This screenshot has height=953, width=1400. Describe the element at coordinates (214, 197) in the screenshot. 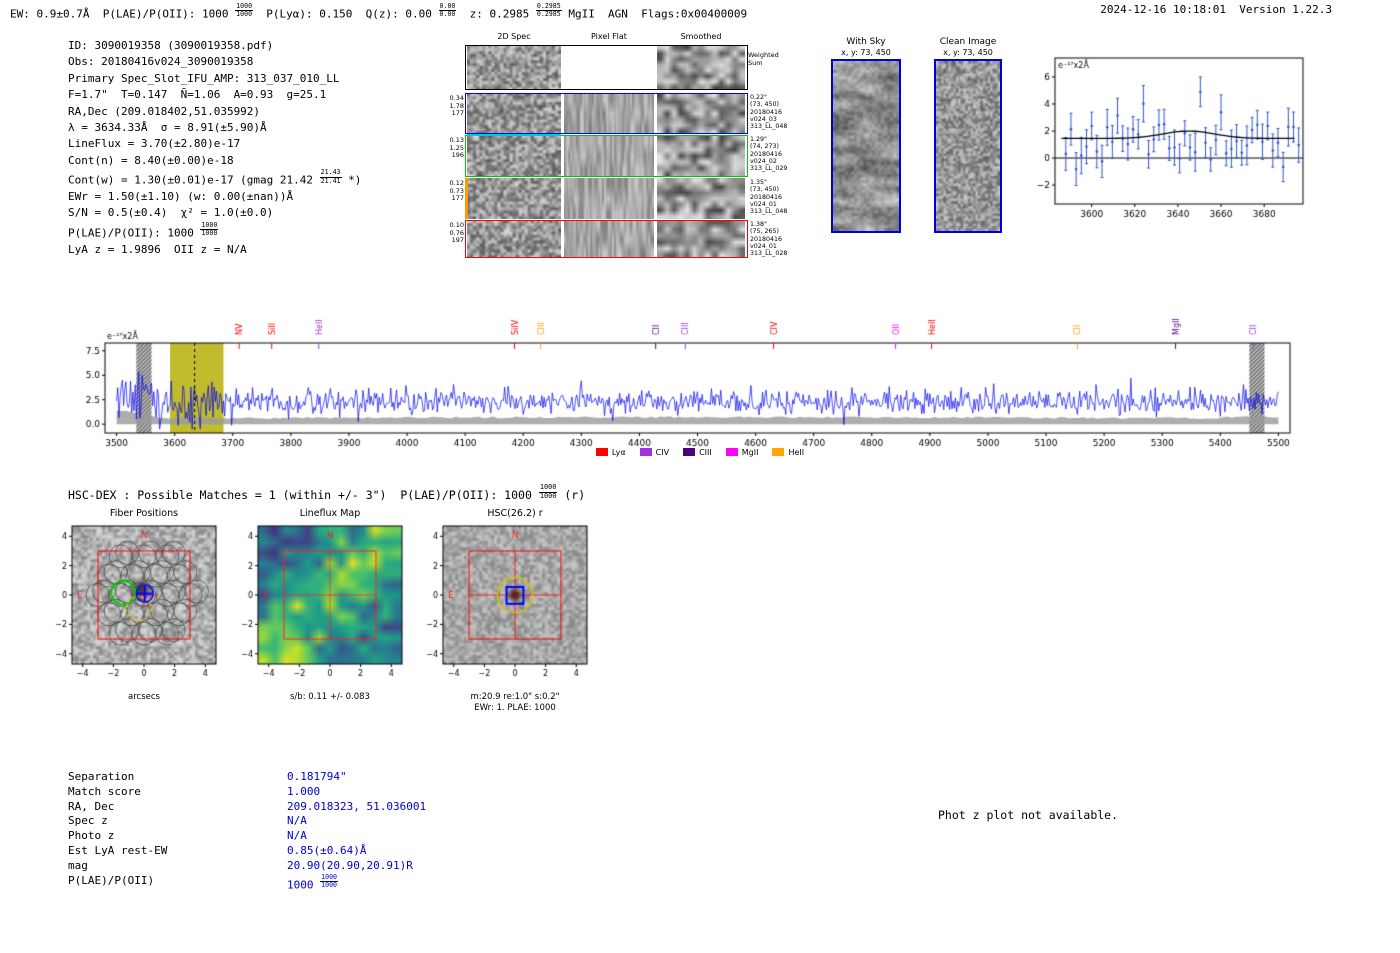

I see `info-line: EWr = 1.50(±1.10) (w: 0.00(±nan))Å` at that location.